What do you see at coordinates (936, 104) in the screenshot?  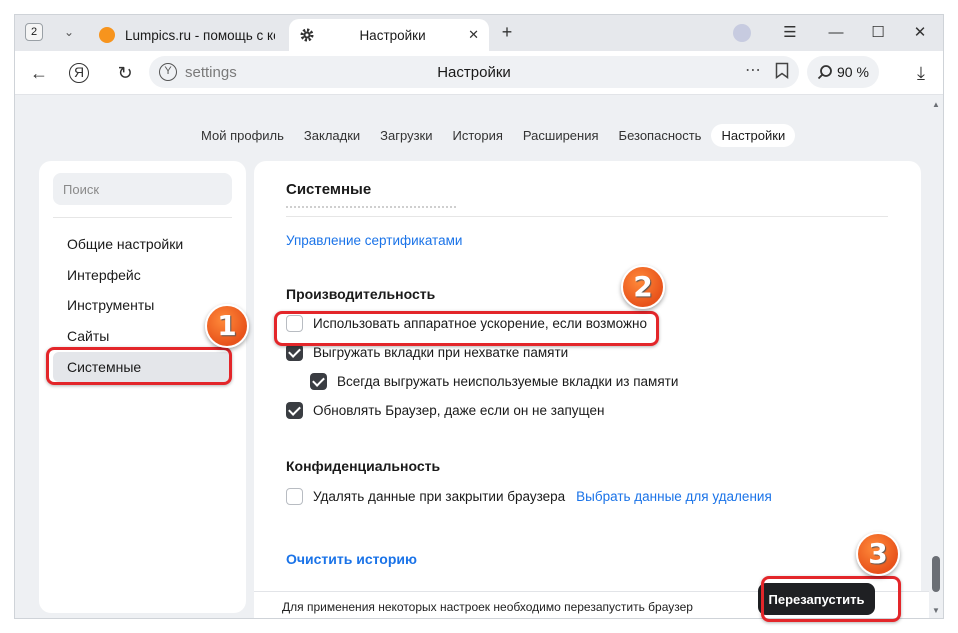 I see `scroll-up-icon: ▲` at bounding box center [936, 104].